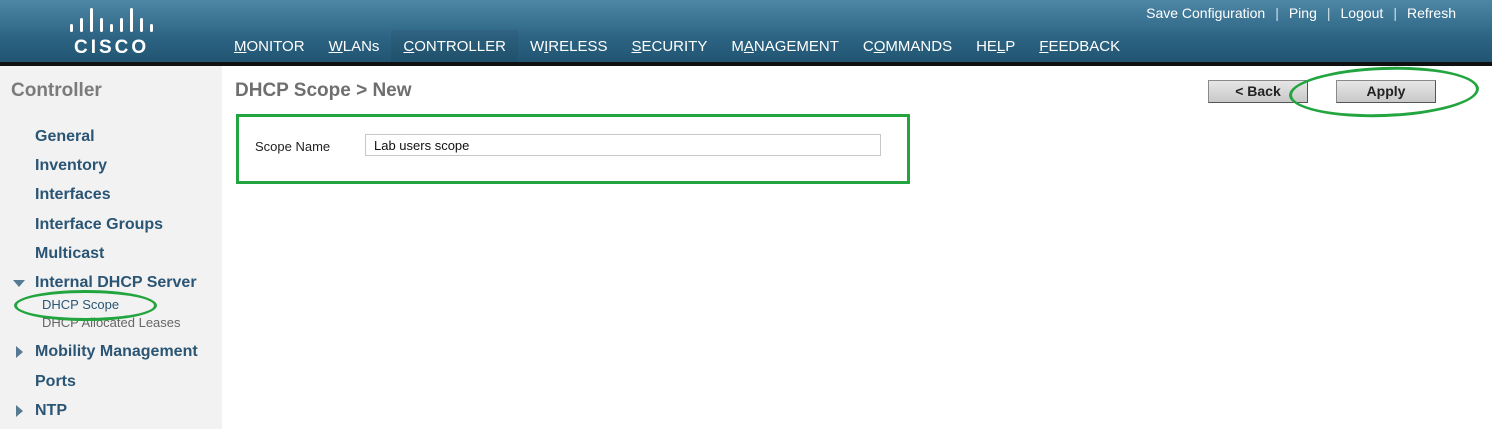  What do you see at coordinates (1362, 13) in the screenshot?
I see `logout-link: Logout` at bounding box center [1362, 13].